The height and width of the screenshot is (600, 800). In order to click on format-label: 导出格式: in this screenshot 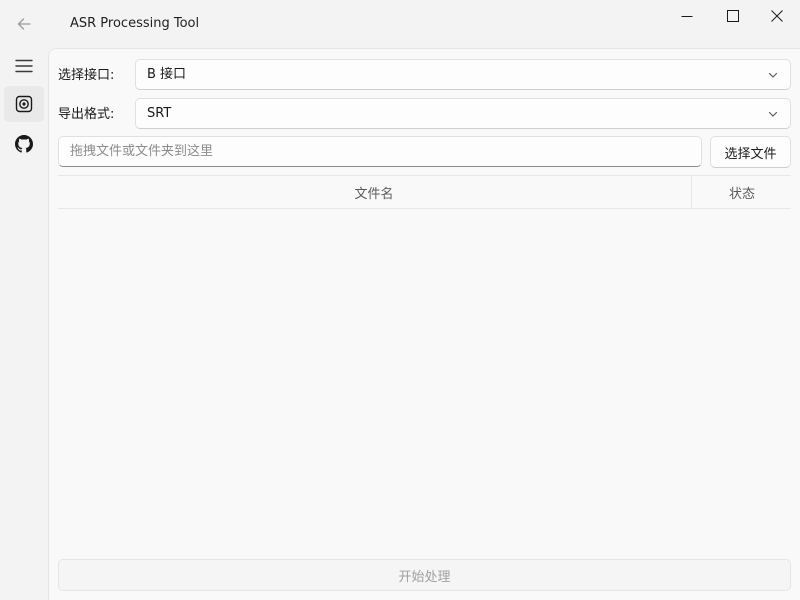, I will do `click(86, 114)`.